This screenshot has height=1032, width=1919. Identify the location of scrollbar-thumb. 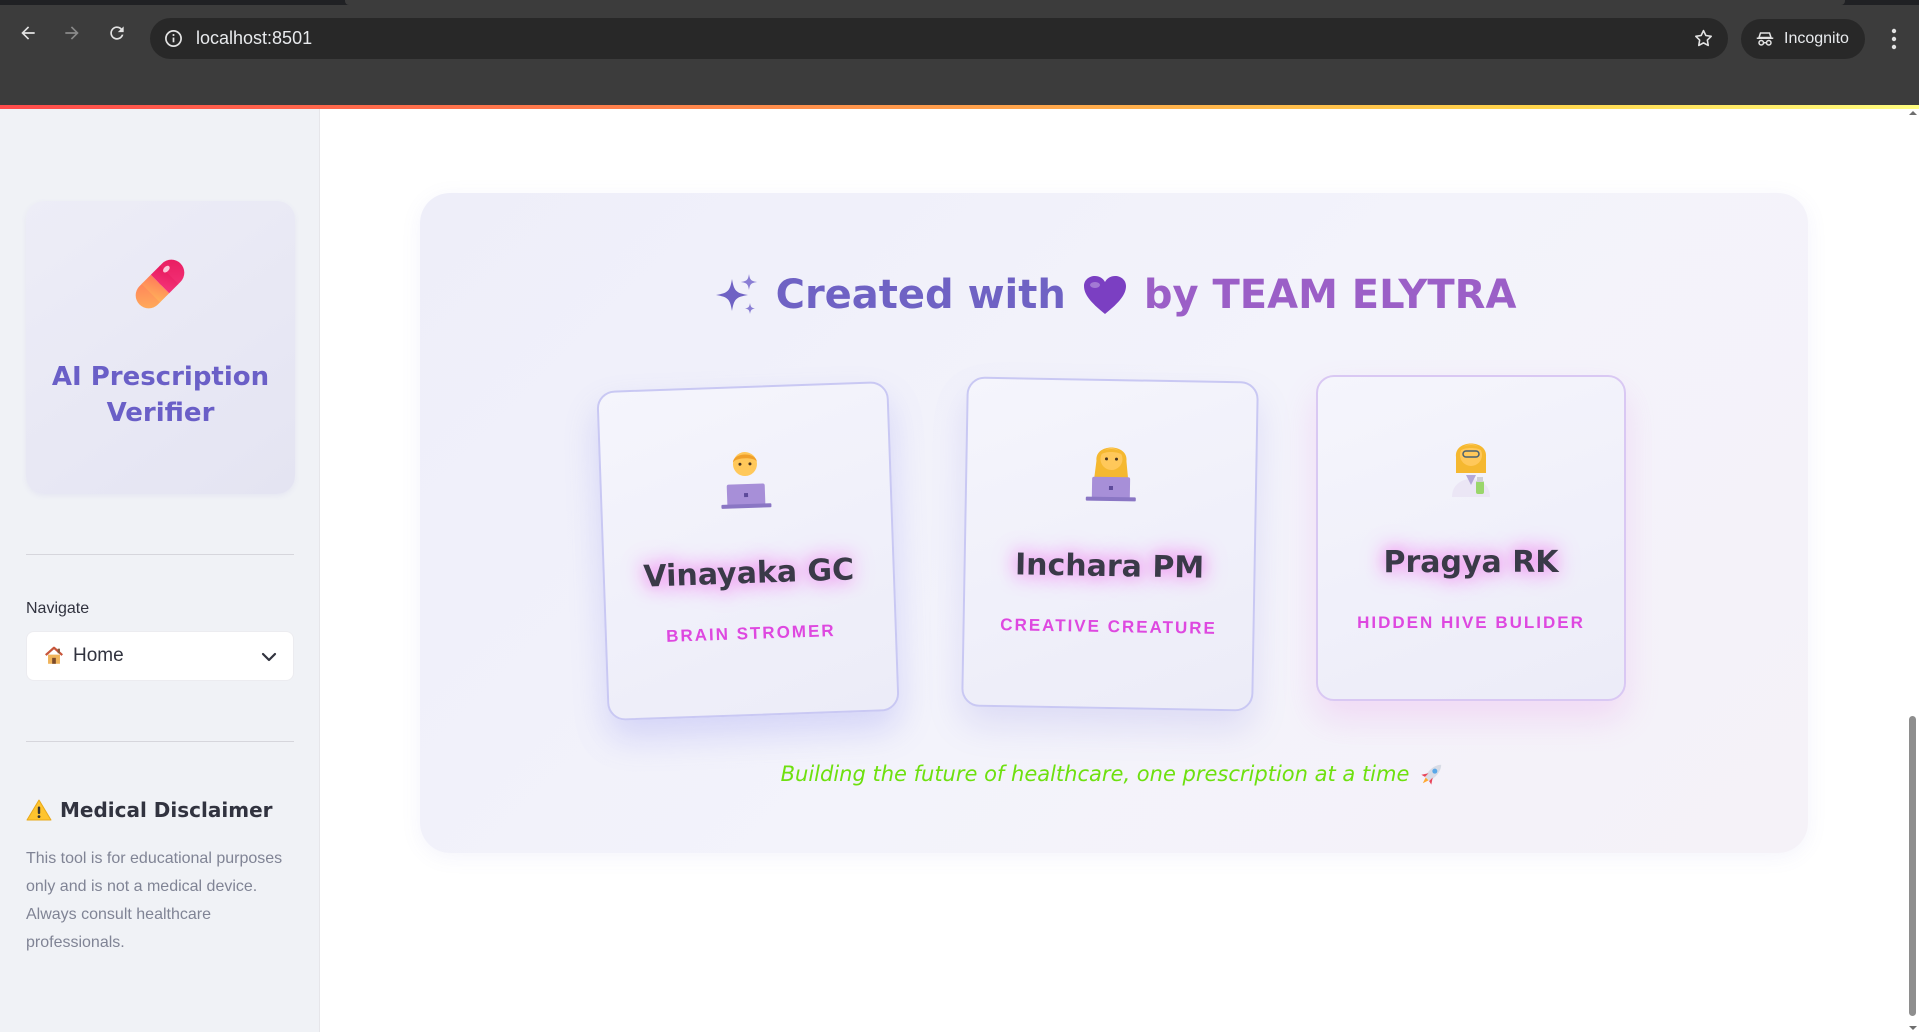
(1912, 866).